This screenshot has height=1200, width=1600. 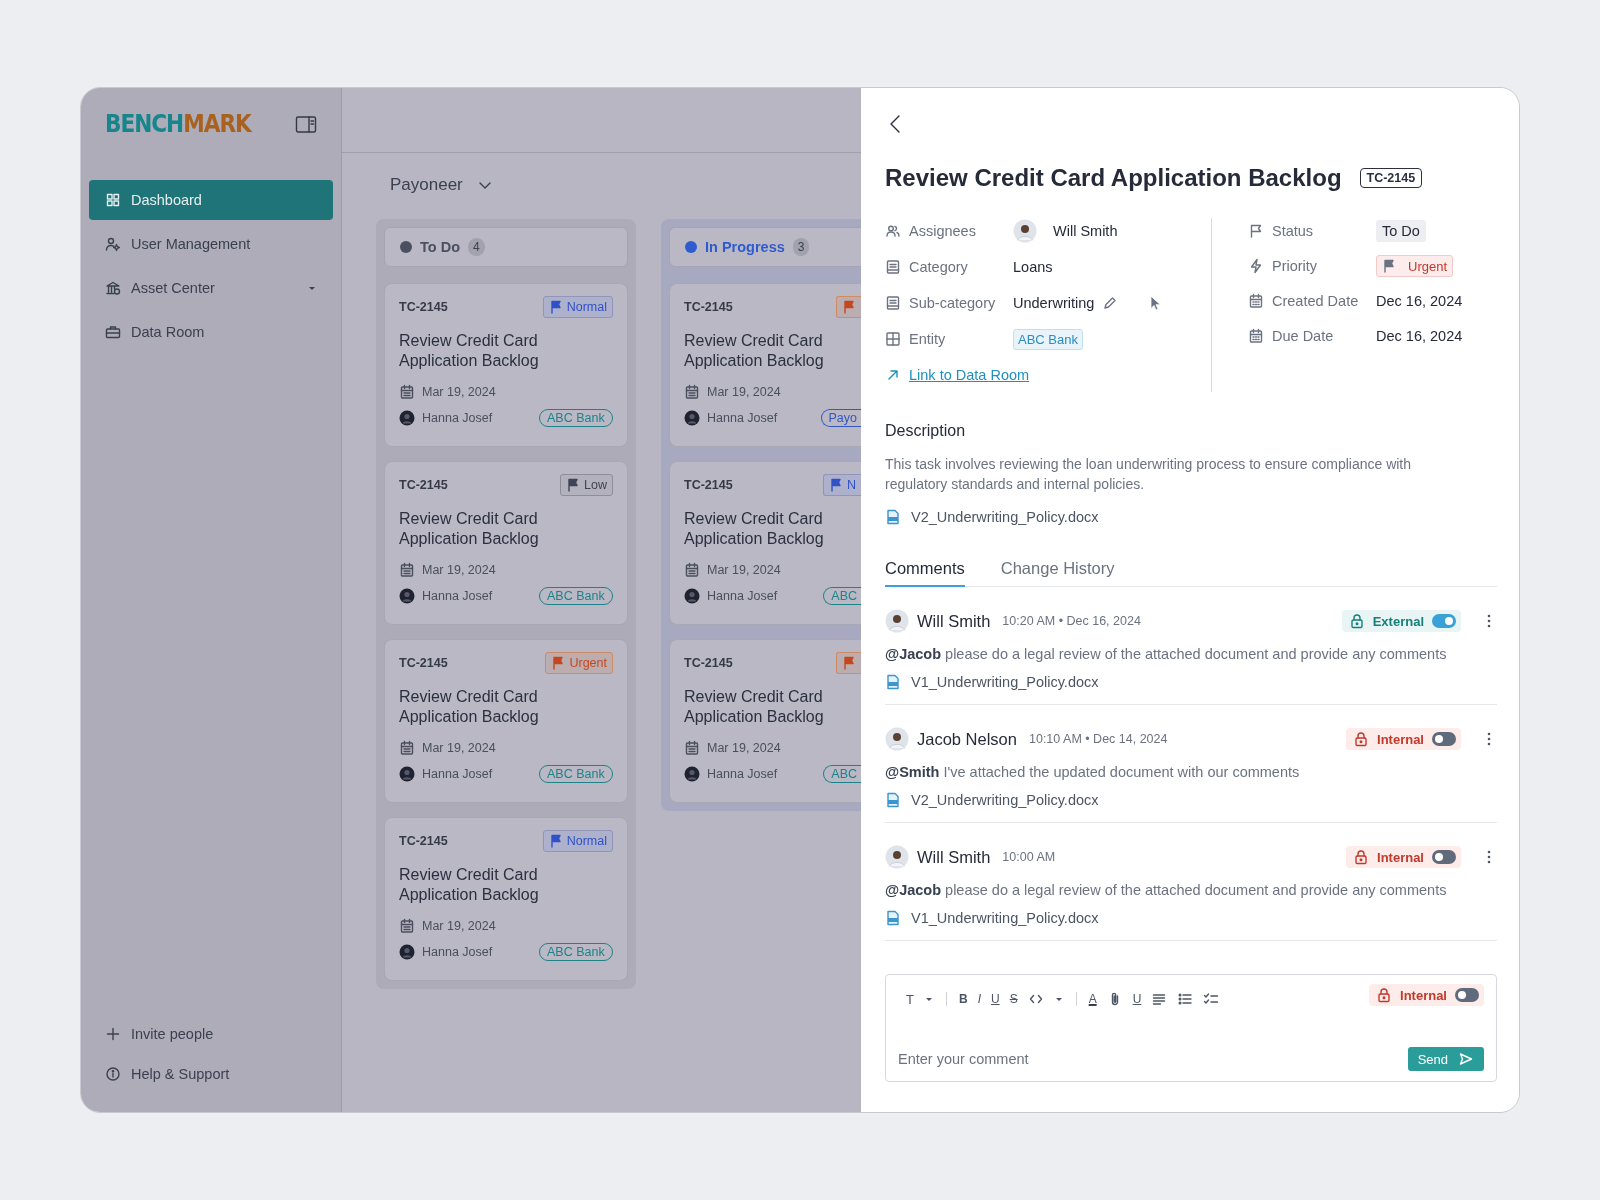 I want to click on logo: BENCHMARK, so click(x=178, y=124).